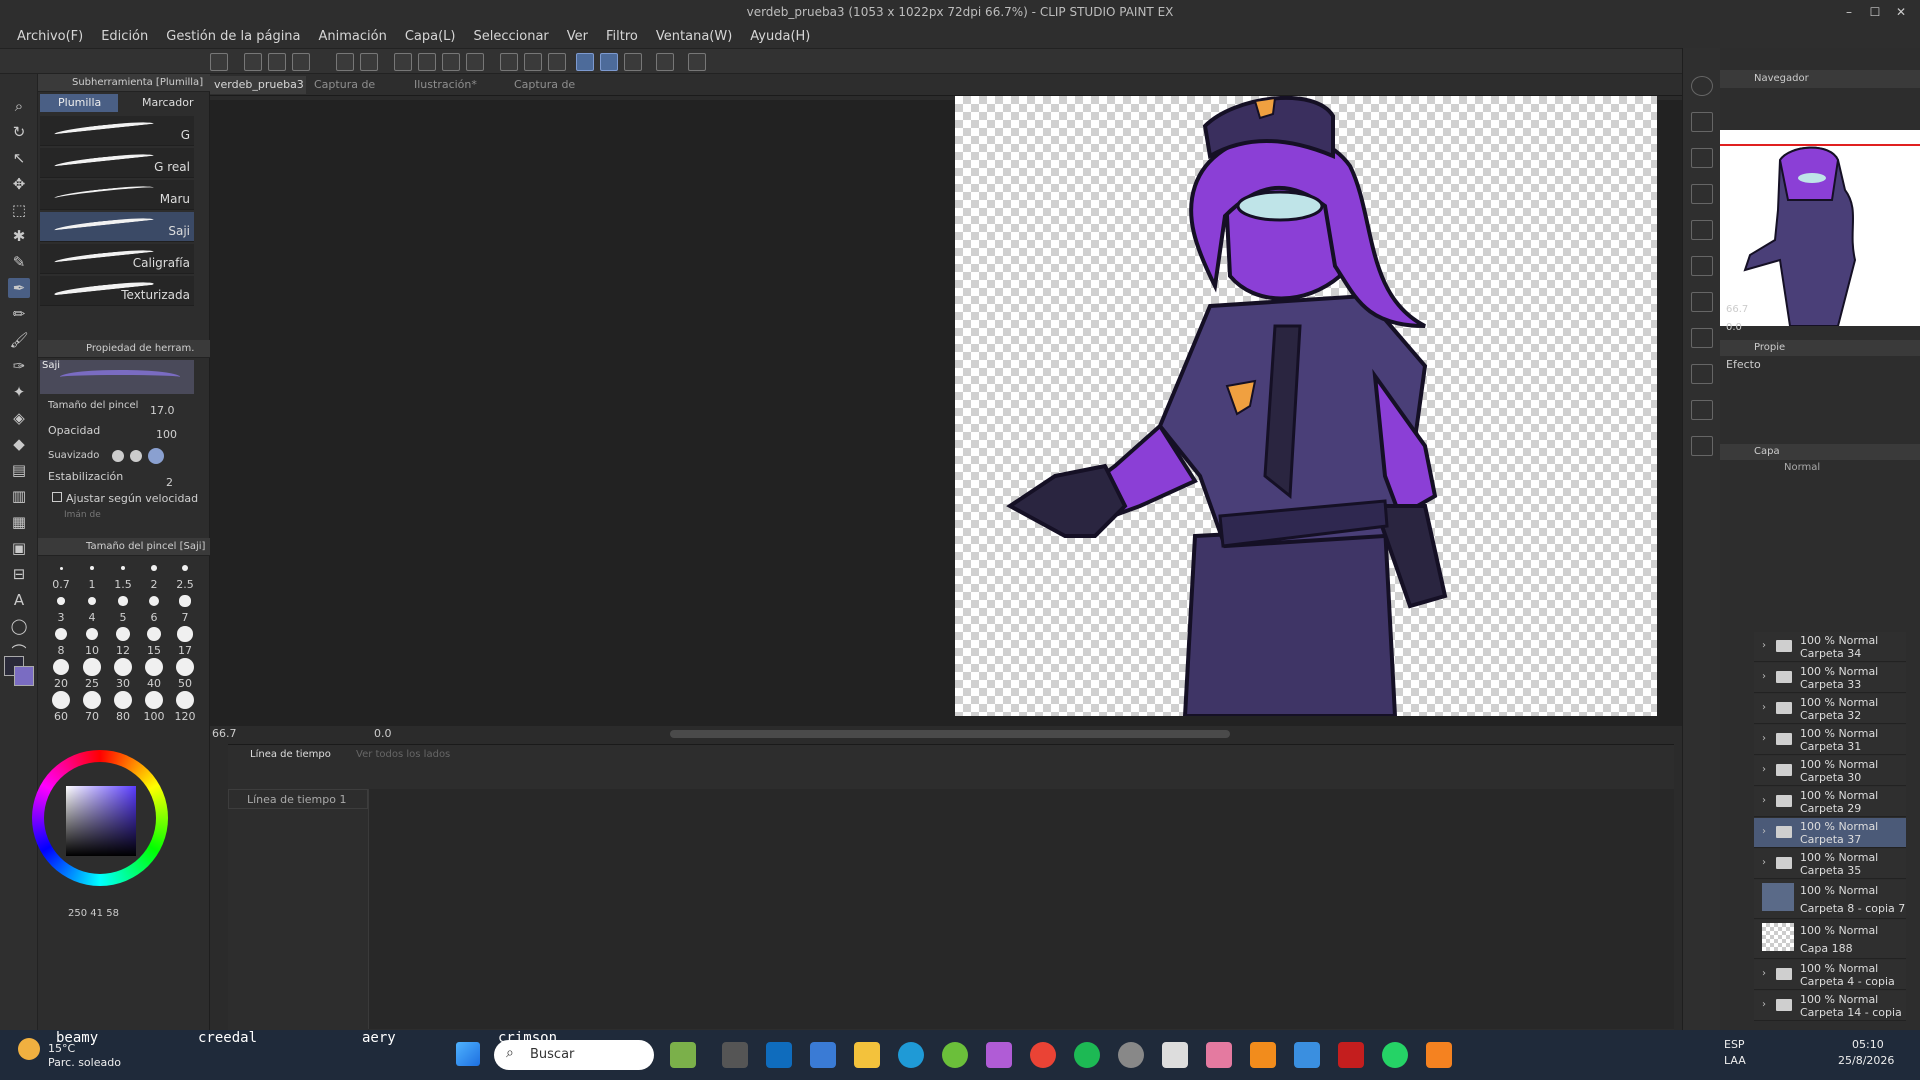 The image size is (1920, 1080). Describe the element at coordinates (19, 366) in the screenshot. I see `airbrush-icon: ✑` at that location.